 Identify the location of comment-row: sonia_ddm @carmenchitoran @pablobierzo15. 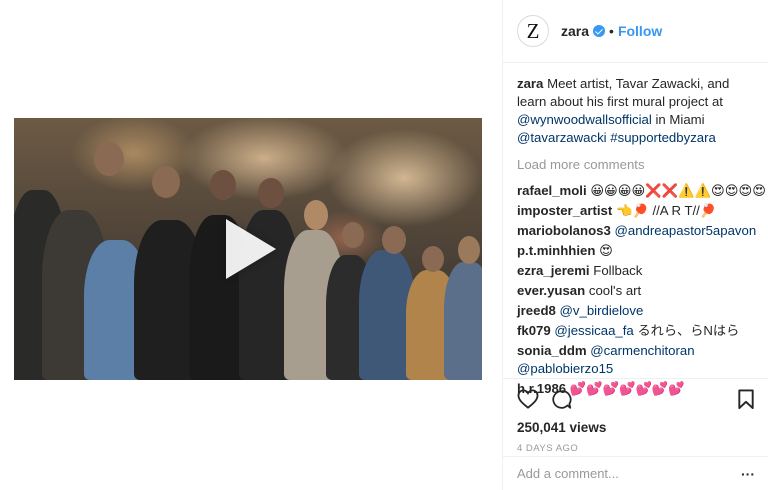
(636, 360).